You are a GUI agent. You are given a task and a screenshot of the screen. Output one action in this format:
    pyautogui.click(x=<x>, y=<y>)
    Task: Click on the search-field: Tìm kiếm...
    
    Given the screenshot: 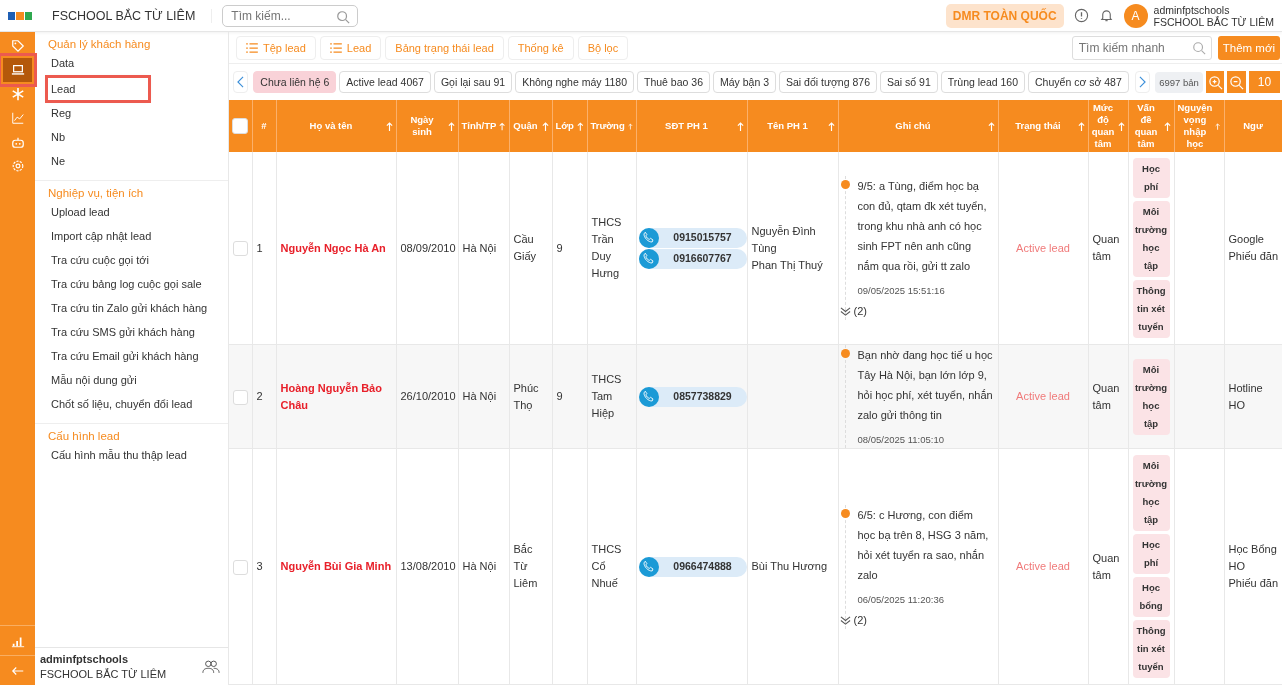 What is the action you would take?
    pyautogui.click(x=290, y=15)
    